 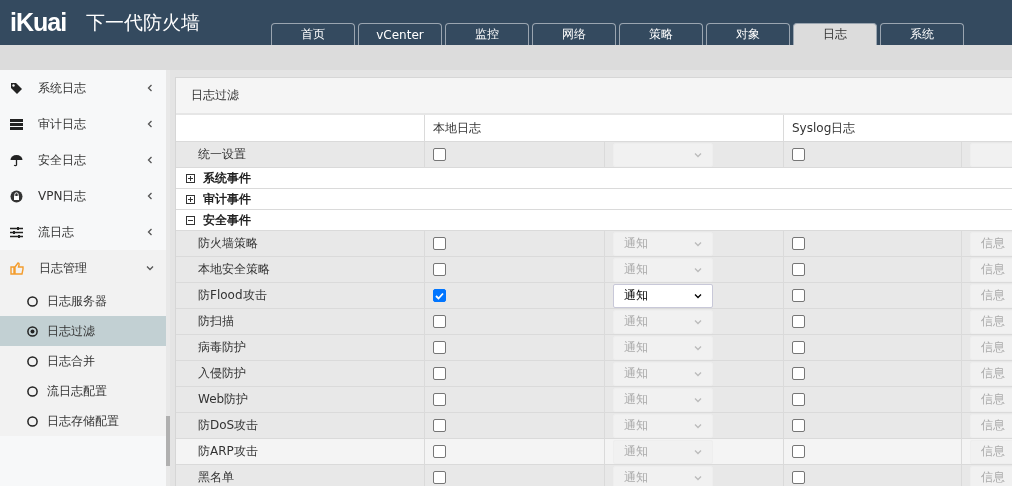 I want to click on row-label: 本地安全策略, so click(x=233, y=269).